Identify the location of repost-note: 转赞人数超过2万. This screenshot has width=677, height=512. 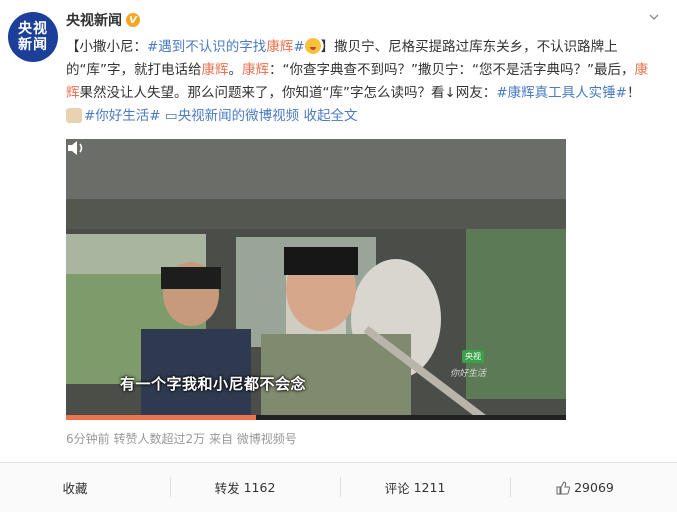
(159, 439).